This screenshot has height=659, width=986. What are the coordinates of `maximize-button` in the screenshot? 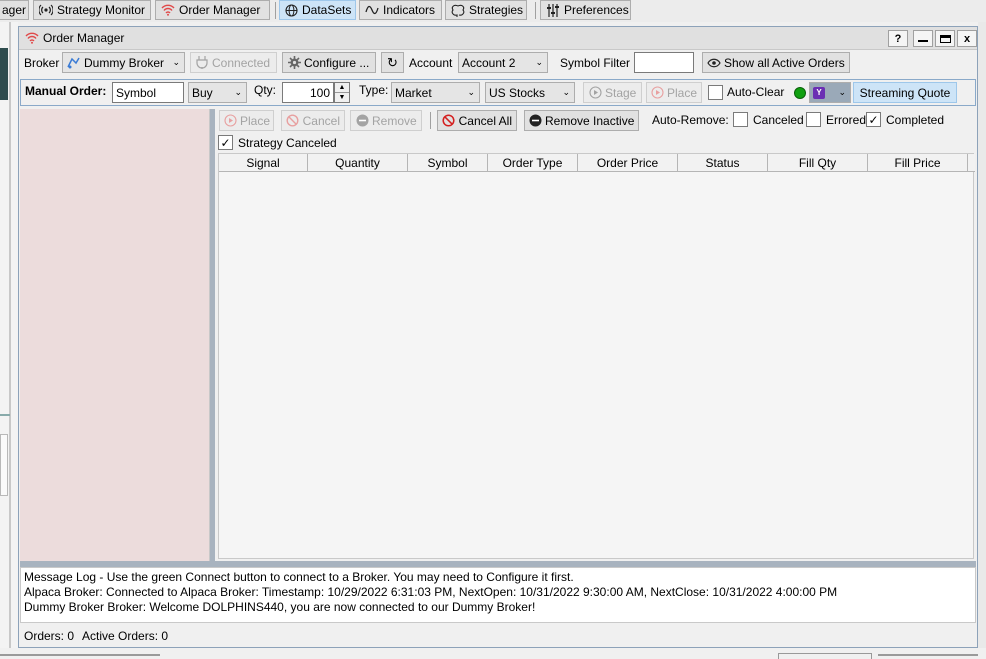 It's located at (945, 38).